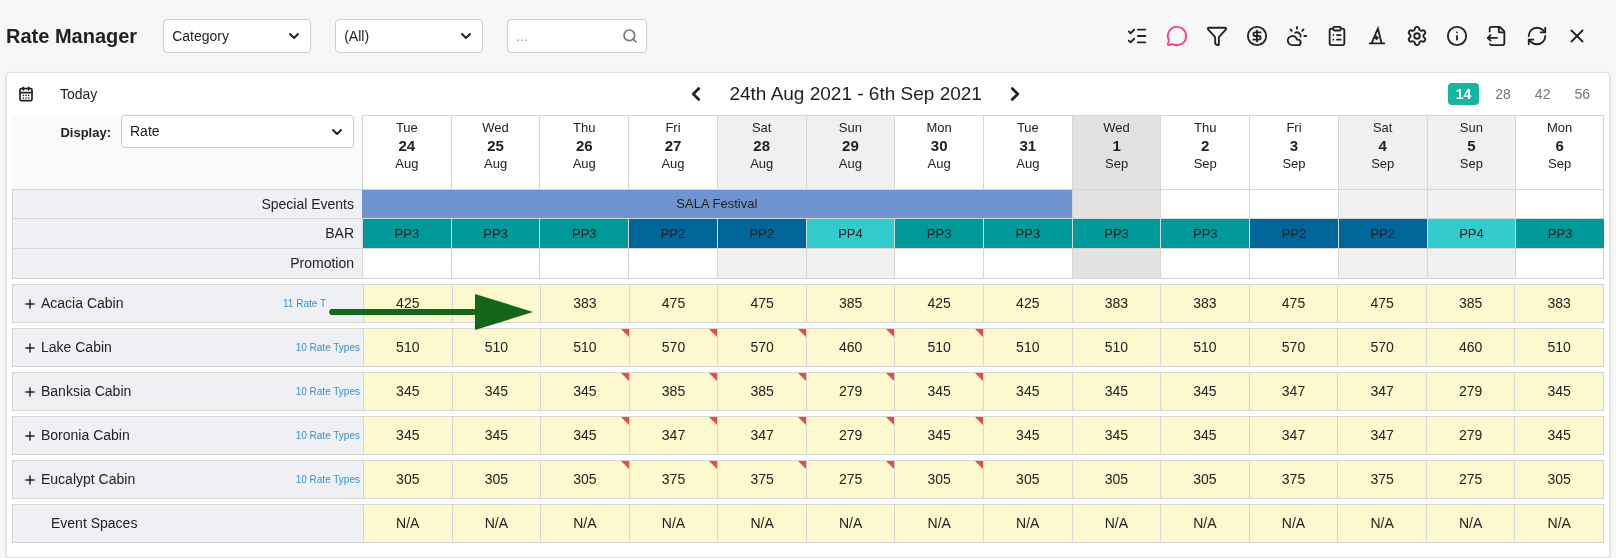  What do you see at coordinates (76, 347) in the screenshot?
I see `room-name: Lake Cabin` at bounding box center [76, 347].